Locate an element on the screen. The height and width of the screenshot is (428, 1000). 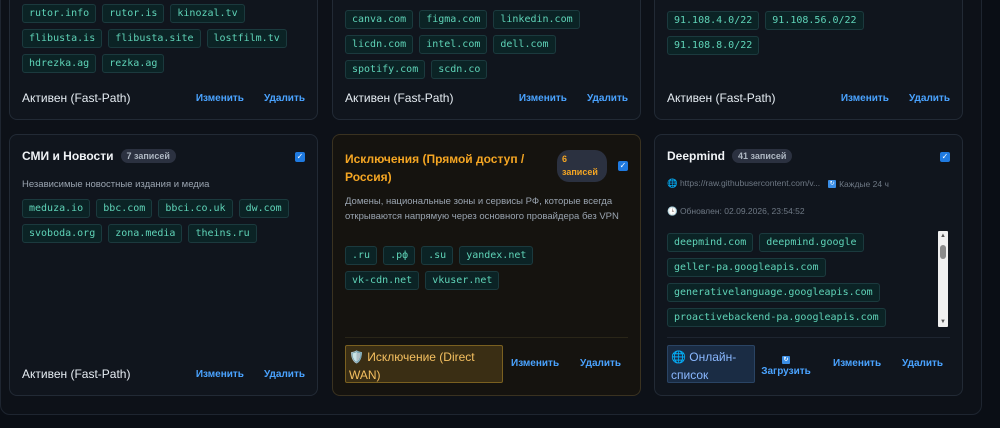
domain-tag: zona.media is located at coordinates (145, 233).